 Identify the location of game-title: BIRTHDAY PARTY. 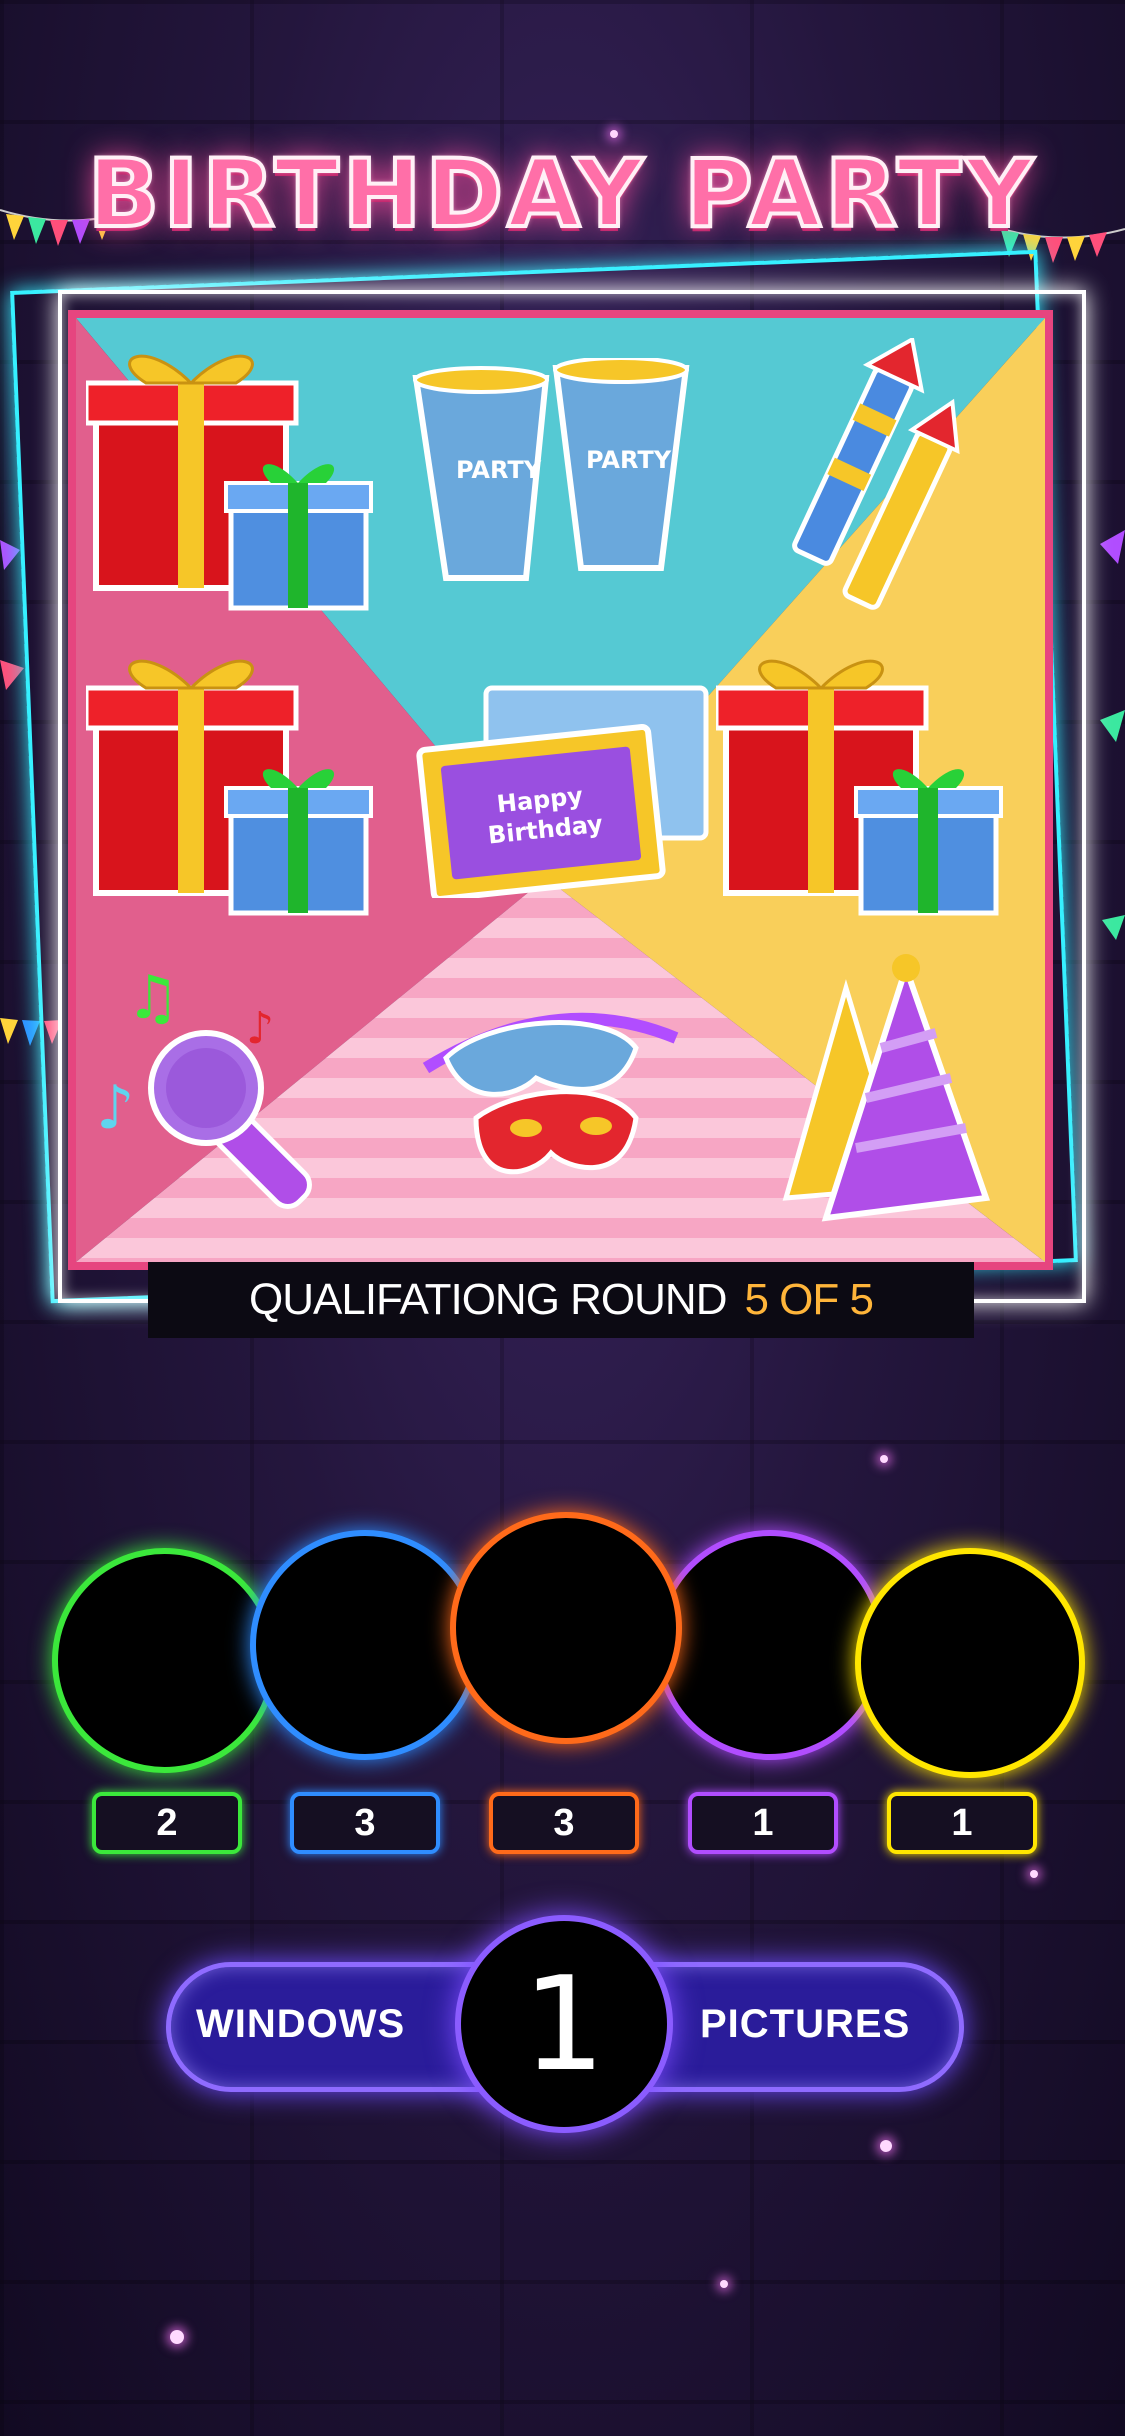
(562, 194).